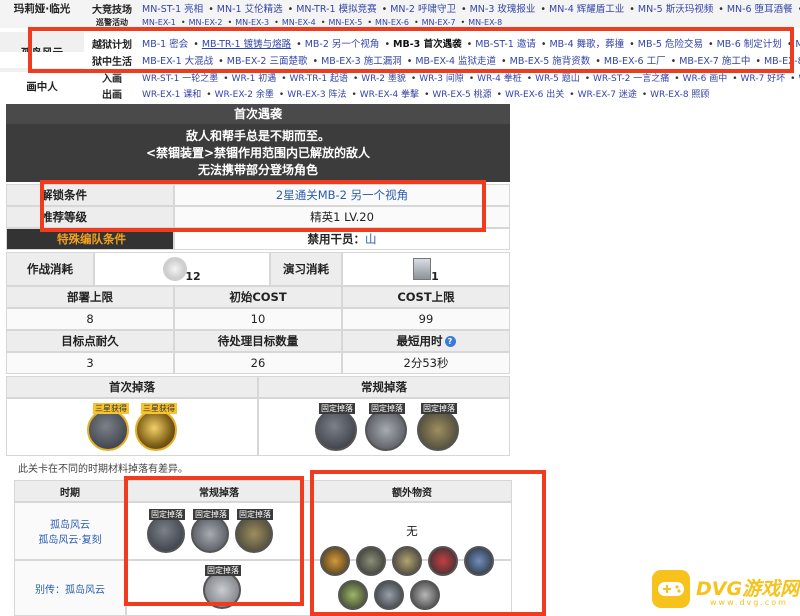 This screenshot has width=800, height=616. I want to click on stage-link: MB-EX-5 施背资数, so click(550, 61).